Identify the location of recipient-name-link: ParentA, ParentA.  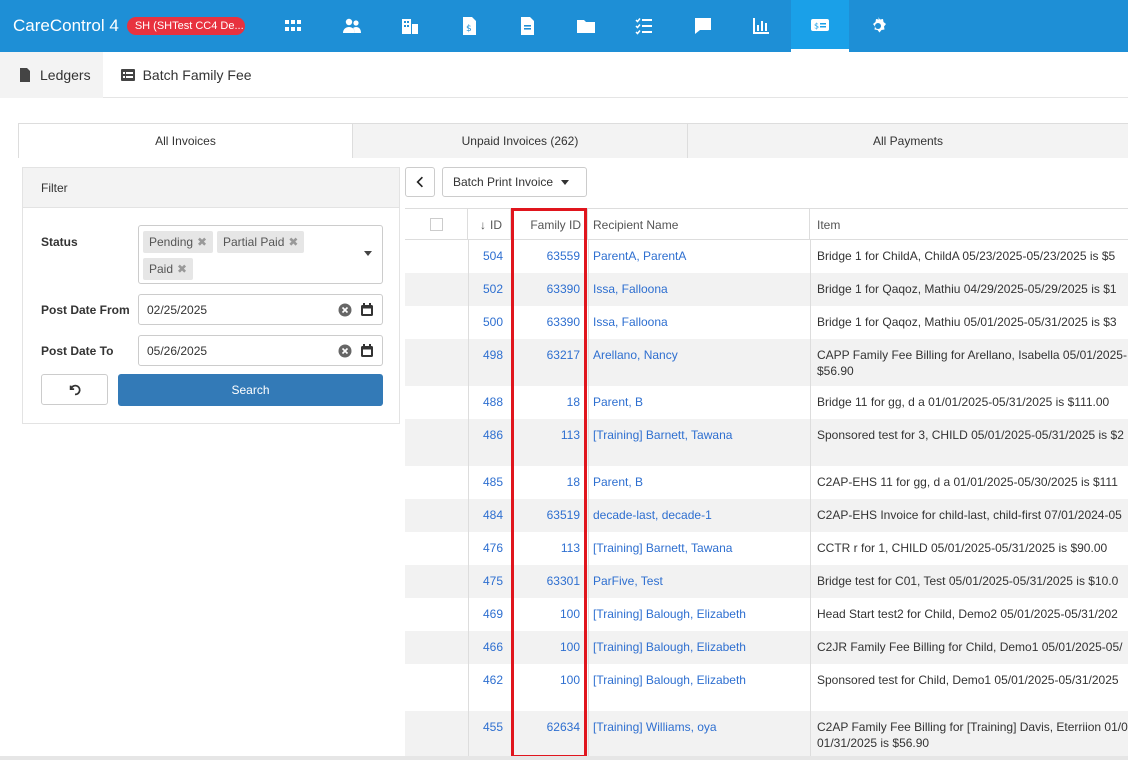
(699, 256).